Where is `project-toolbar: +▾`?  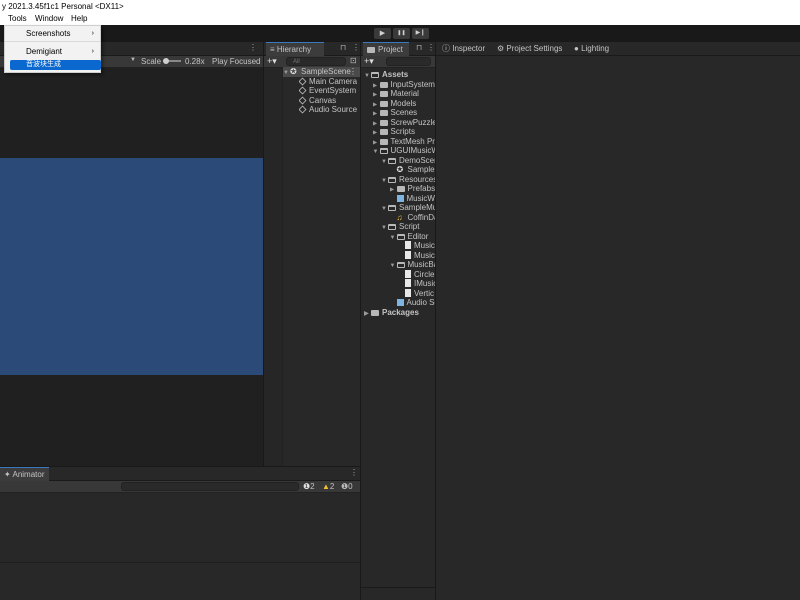
project-toolbar: +▾ is located at coordinates (398, 62).